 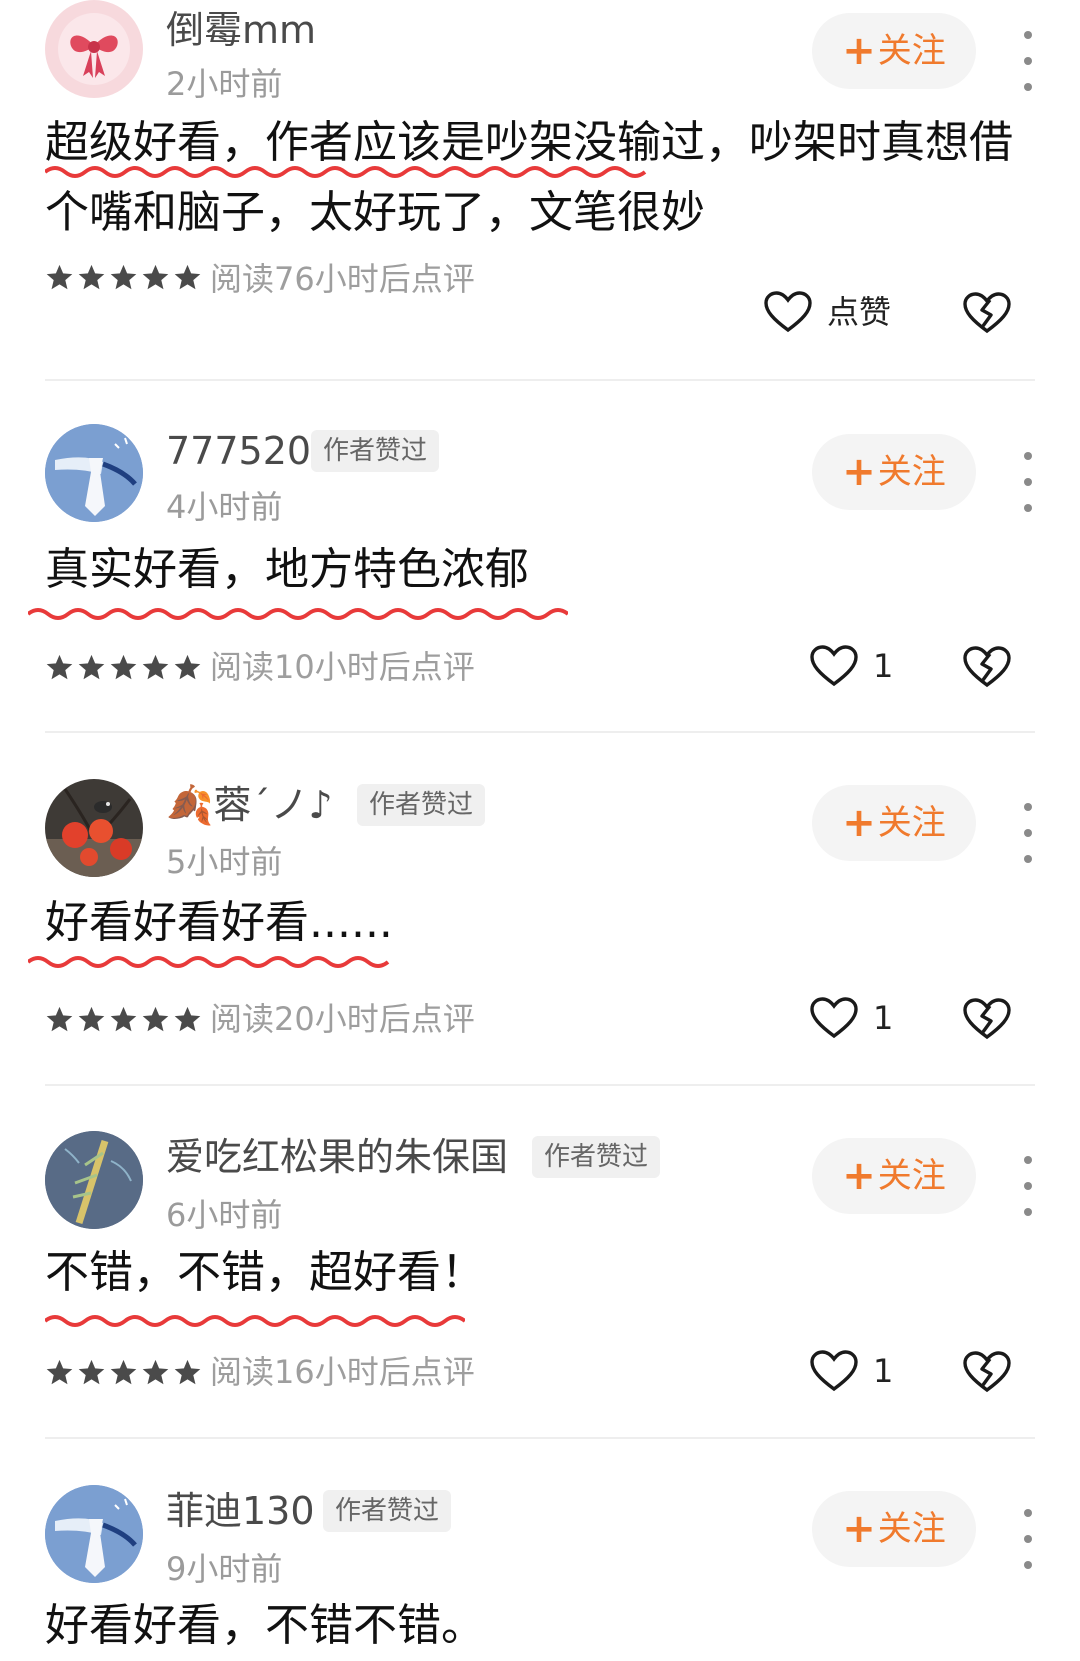 I want to click on username: 爱吃红松果的朱保国, so click(x=337, y=1157).